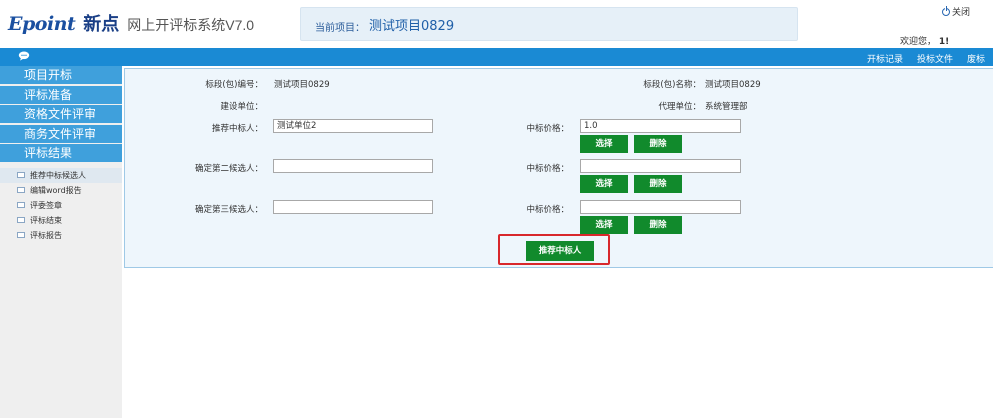 The width and height of the screenshot is (993, 418). What do you see at coordinates (976, 58) in the screenshot?
I see `nav-invalid-bid: 废标` at bounding box center [976, 58].